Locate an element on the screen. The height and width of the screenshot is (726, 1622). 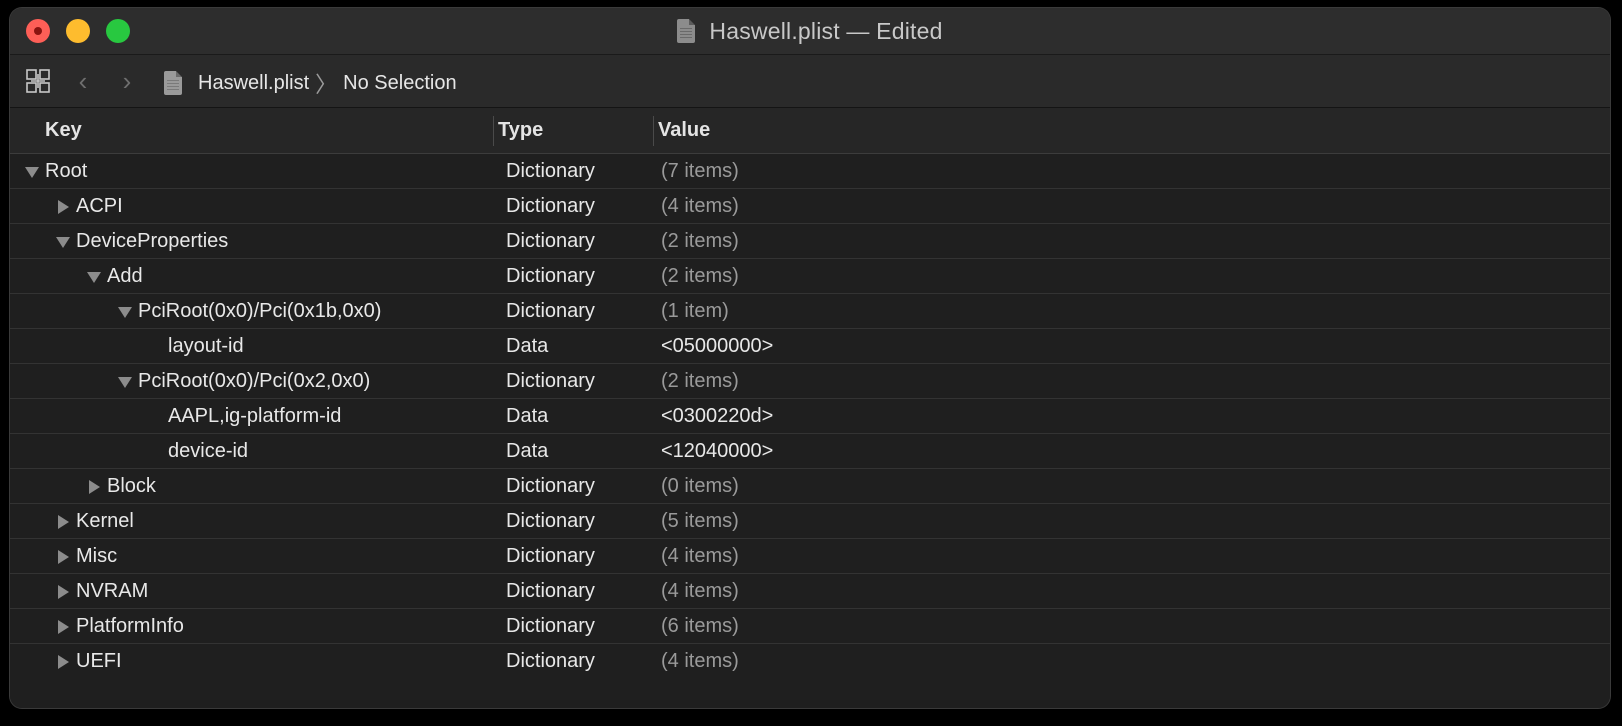
key-cell: Kernel is located at coordinates (95, 521).